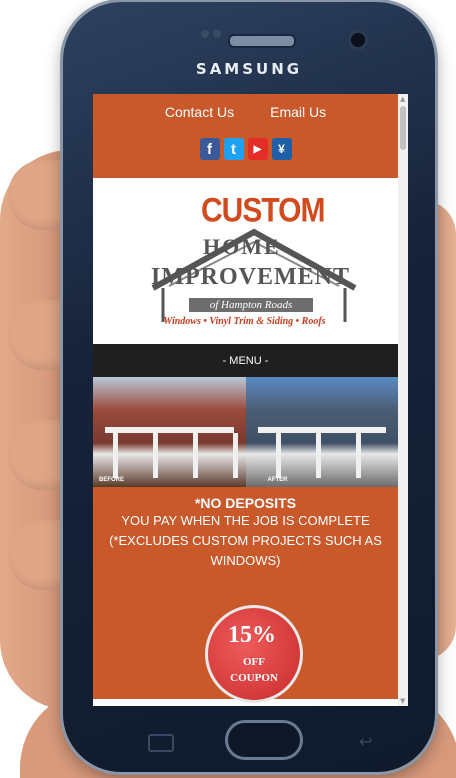 This screenshot has height=778, width=456. I want to click on after-photo: AFTER, so click(321, 432).